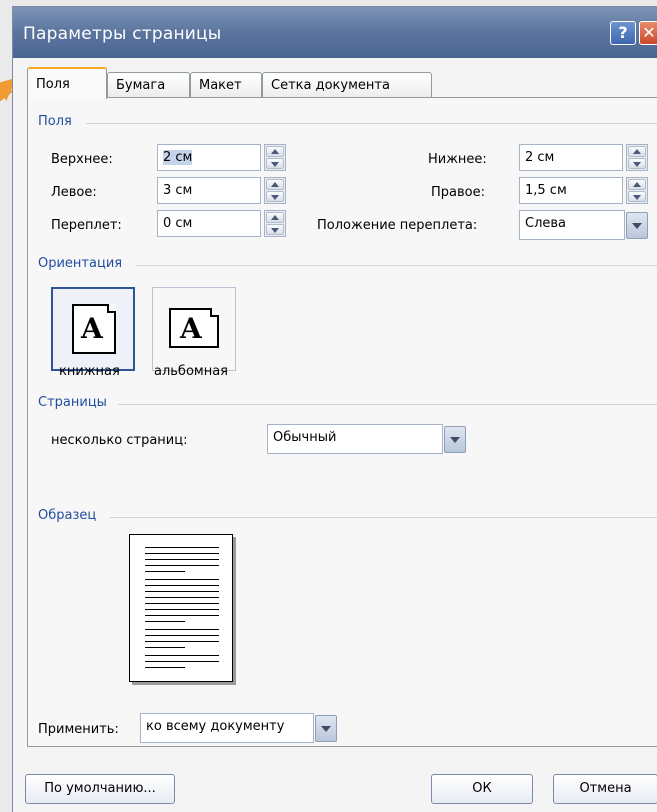 Image resolution: width=657 pixels, height=812 pixels. Describe the element at coordinates (387, 404) in the screenshot. I see `pages-section-divider` at that location.